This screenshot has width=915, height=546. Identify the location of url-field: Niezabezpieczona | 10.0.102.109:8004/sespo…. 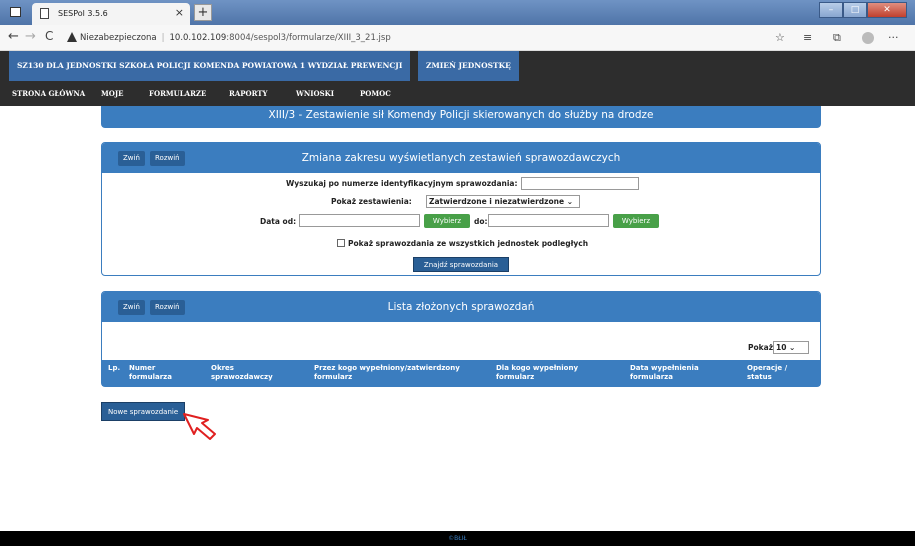
(235, 38).